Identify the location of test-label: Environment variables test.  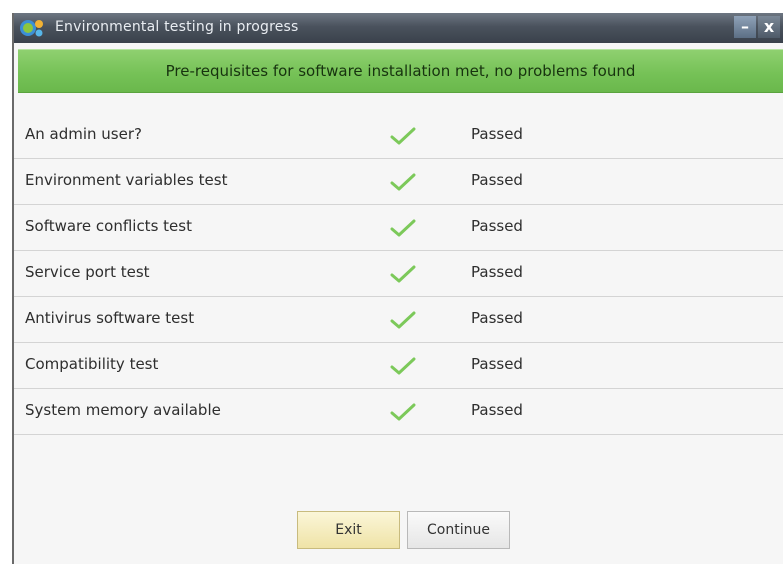
(126, 180).